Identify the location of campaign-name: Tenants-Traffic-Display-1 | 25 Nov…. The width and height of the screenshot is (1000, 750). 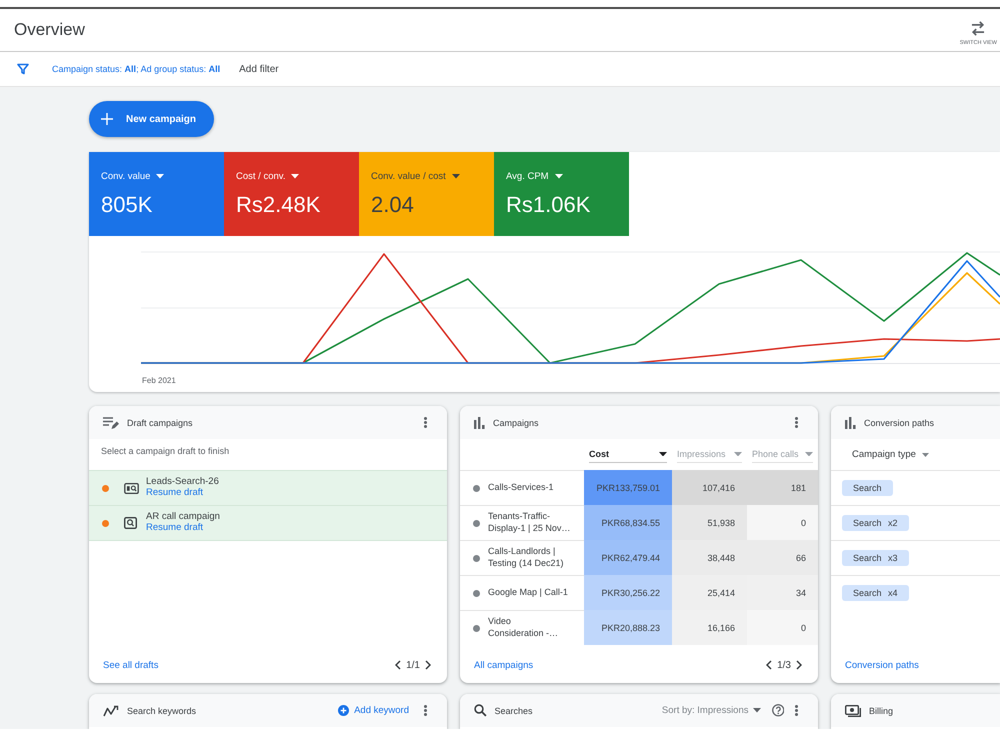
(533, 523).